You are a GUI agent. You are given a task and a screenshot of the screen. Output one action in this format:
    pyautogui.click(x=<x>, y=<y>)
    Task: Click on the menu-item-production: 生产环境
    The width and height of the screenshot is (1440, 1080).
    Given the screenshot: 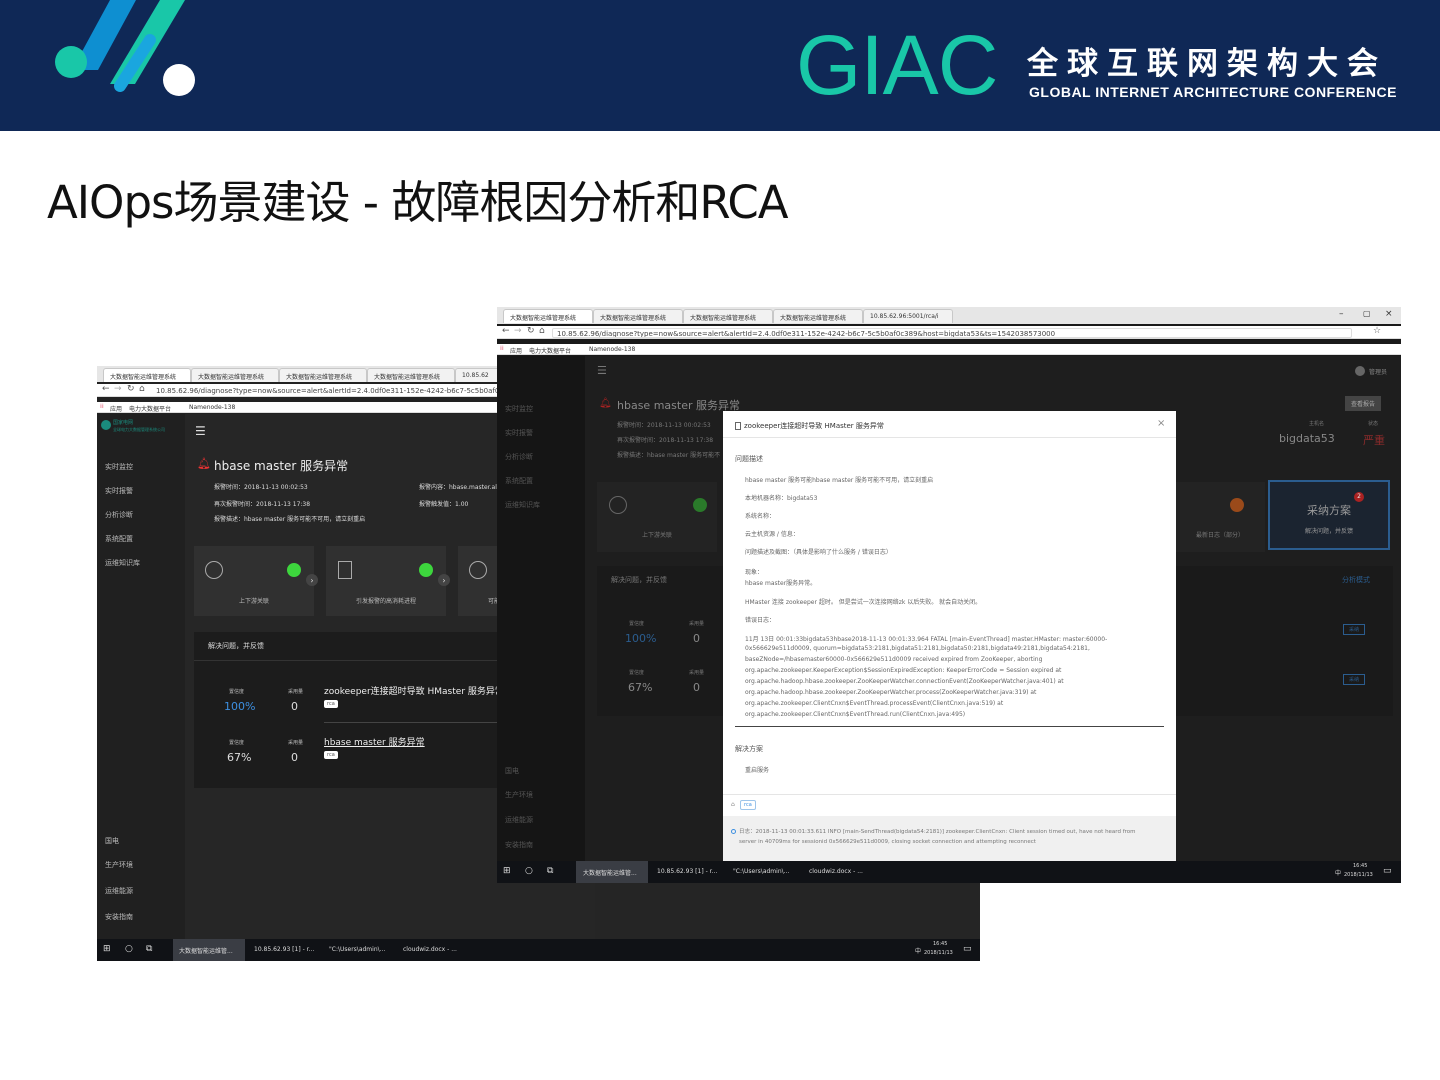 What is the action you would take?
    pyautogui.click(x=119, y=865)
    